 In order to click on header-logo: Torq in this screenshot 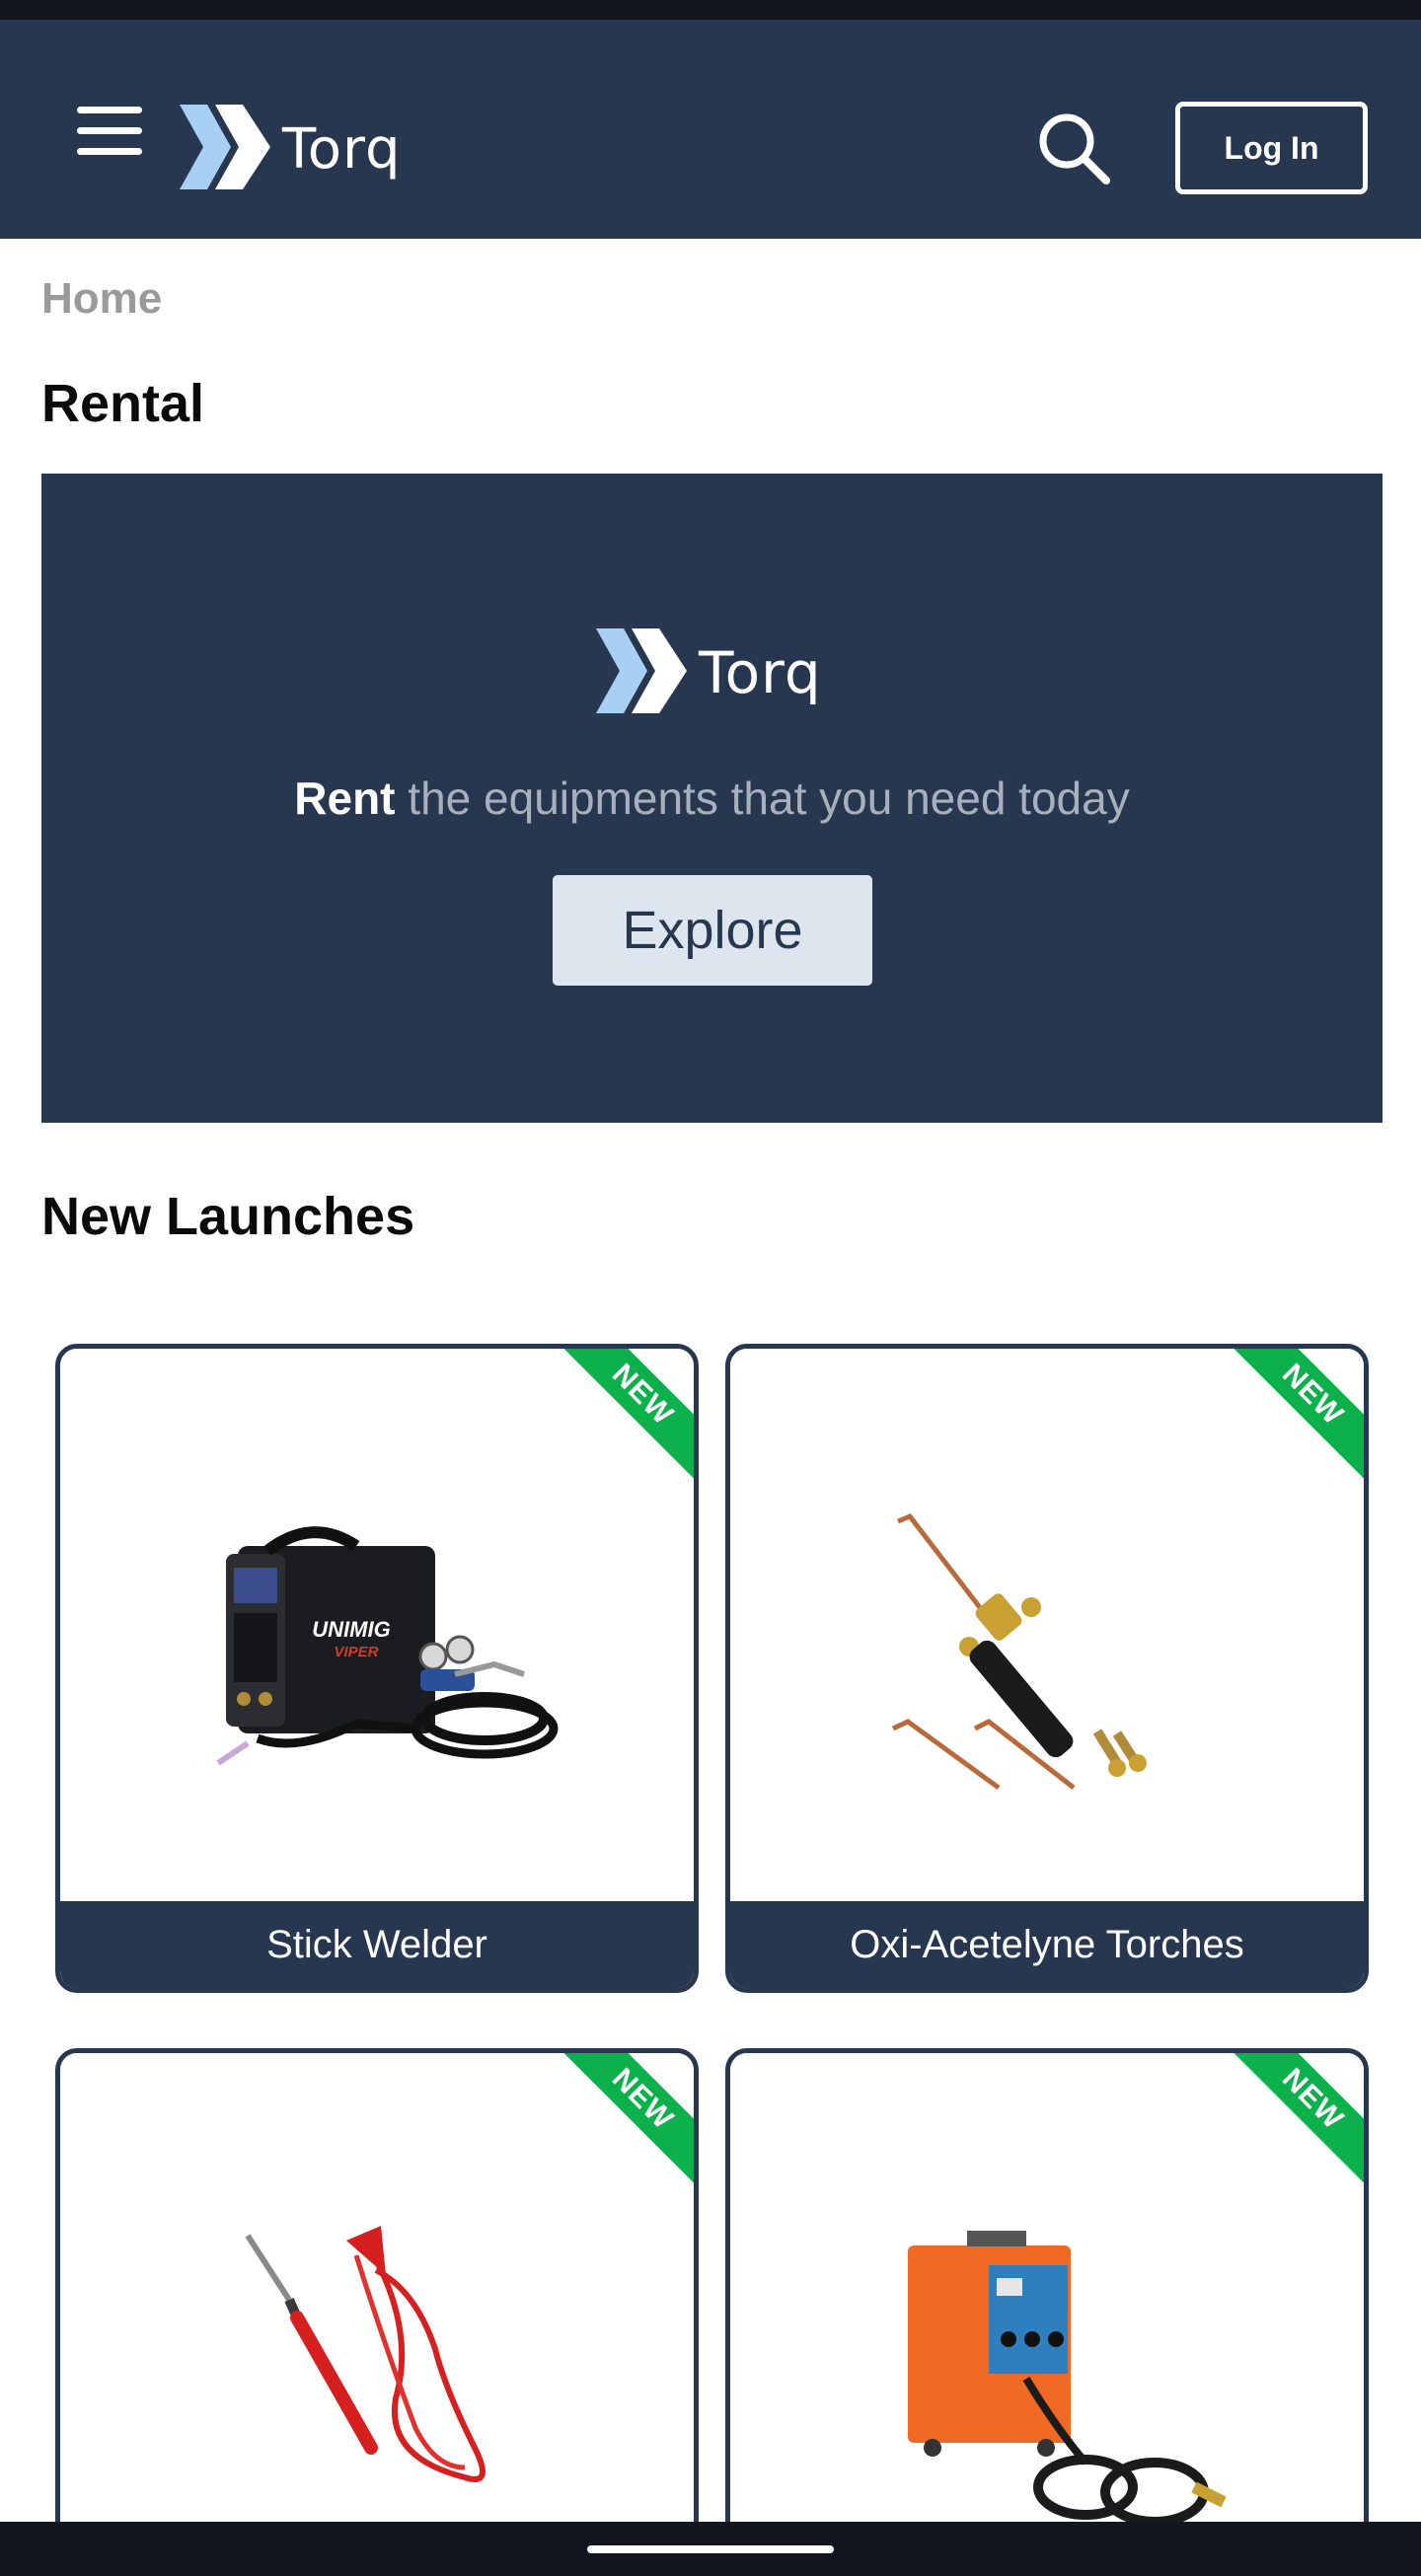, I will do `click(290, 147)`.